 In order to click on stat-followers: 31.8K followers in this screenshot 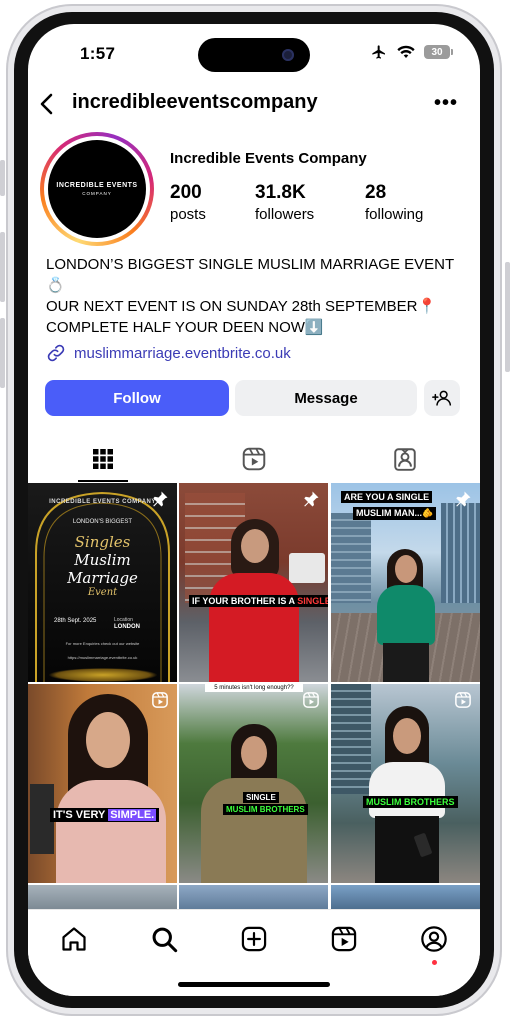, I will do `click(284, 202)`.